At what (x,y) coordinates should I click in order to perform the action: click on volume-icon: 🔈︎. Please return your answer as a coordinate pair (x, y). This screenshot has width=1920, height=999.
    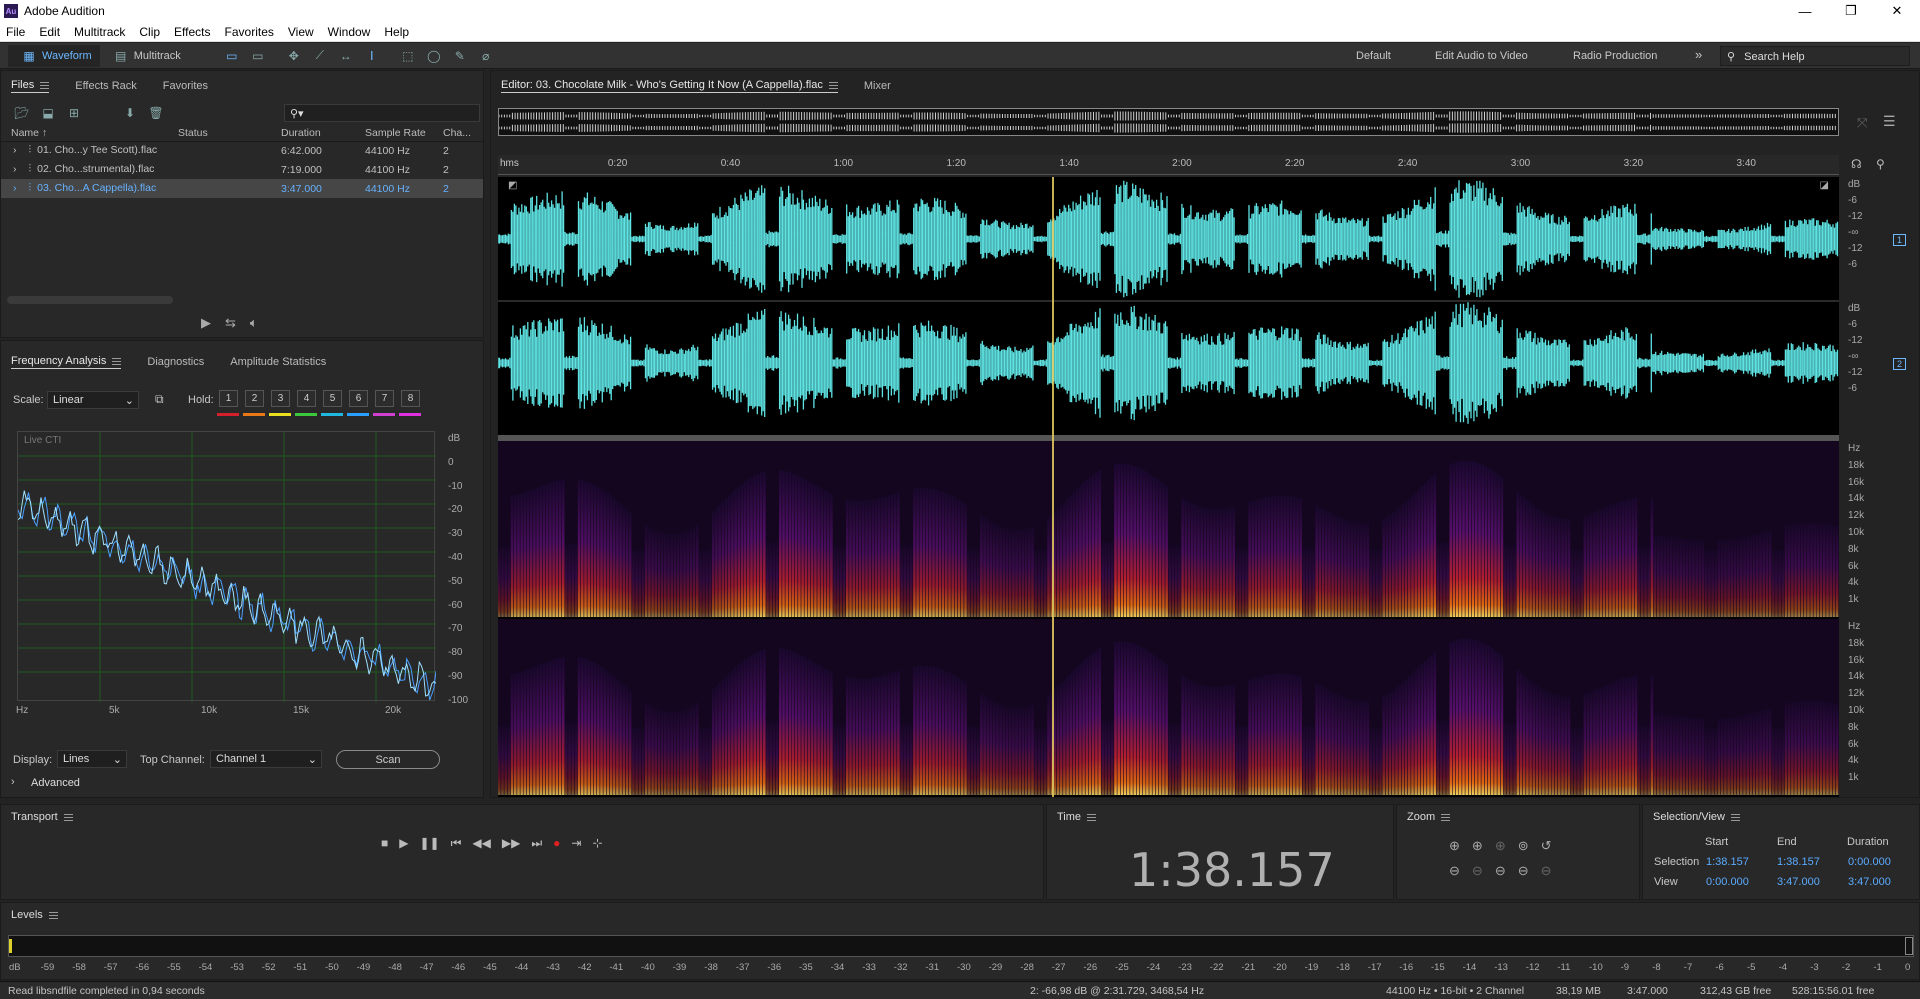
    Looking at the image, I should click on (254, 323).